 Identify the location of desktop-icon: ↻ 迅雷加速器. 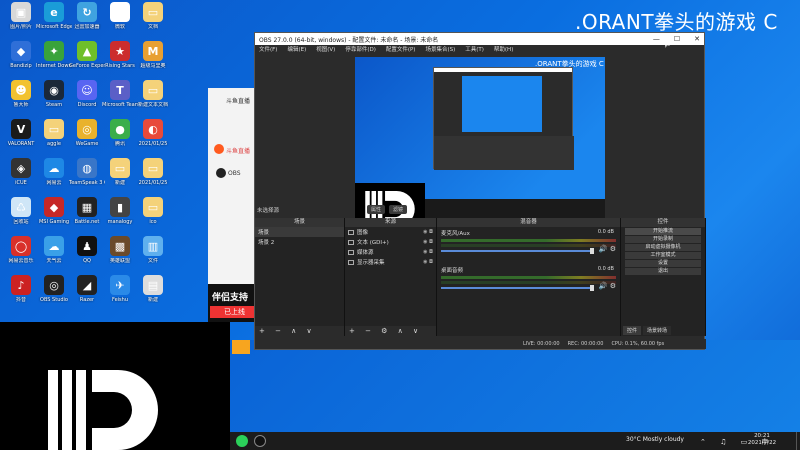
(87, 20).